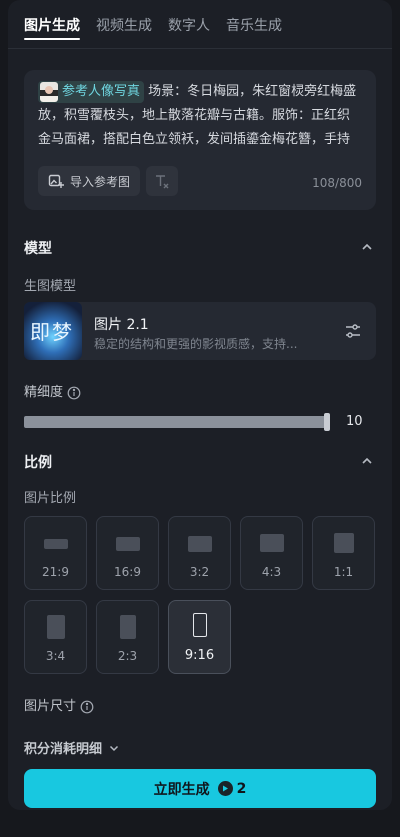 This screenshot has height=837, width=400. Describe the element at coordinates (343, 572) in the screenshot. I see `ratio-label: 1:1` at that location.